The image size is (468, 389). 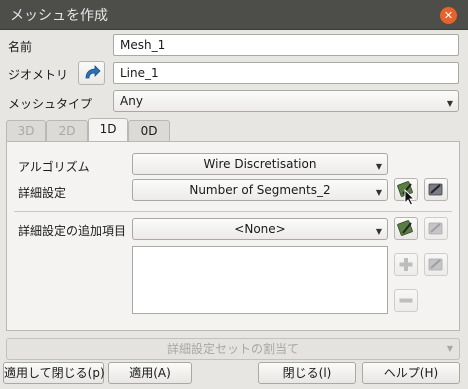 I want to click on edit-additional-button, so click(x=406, y=228).